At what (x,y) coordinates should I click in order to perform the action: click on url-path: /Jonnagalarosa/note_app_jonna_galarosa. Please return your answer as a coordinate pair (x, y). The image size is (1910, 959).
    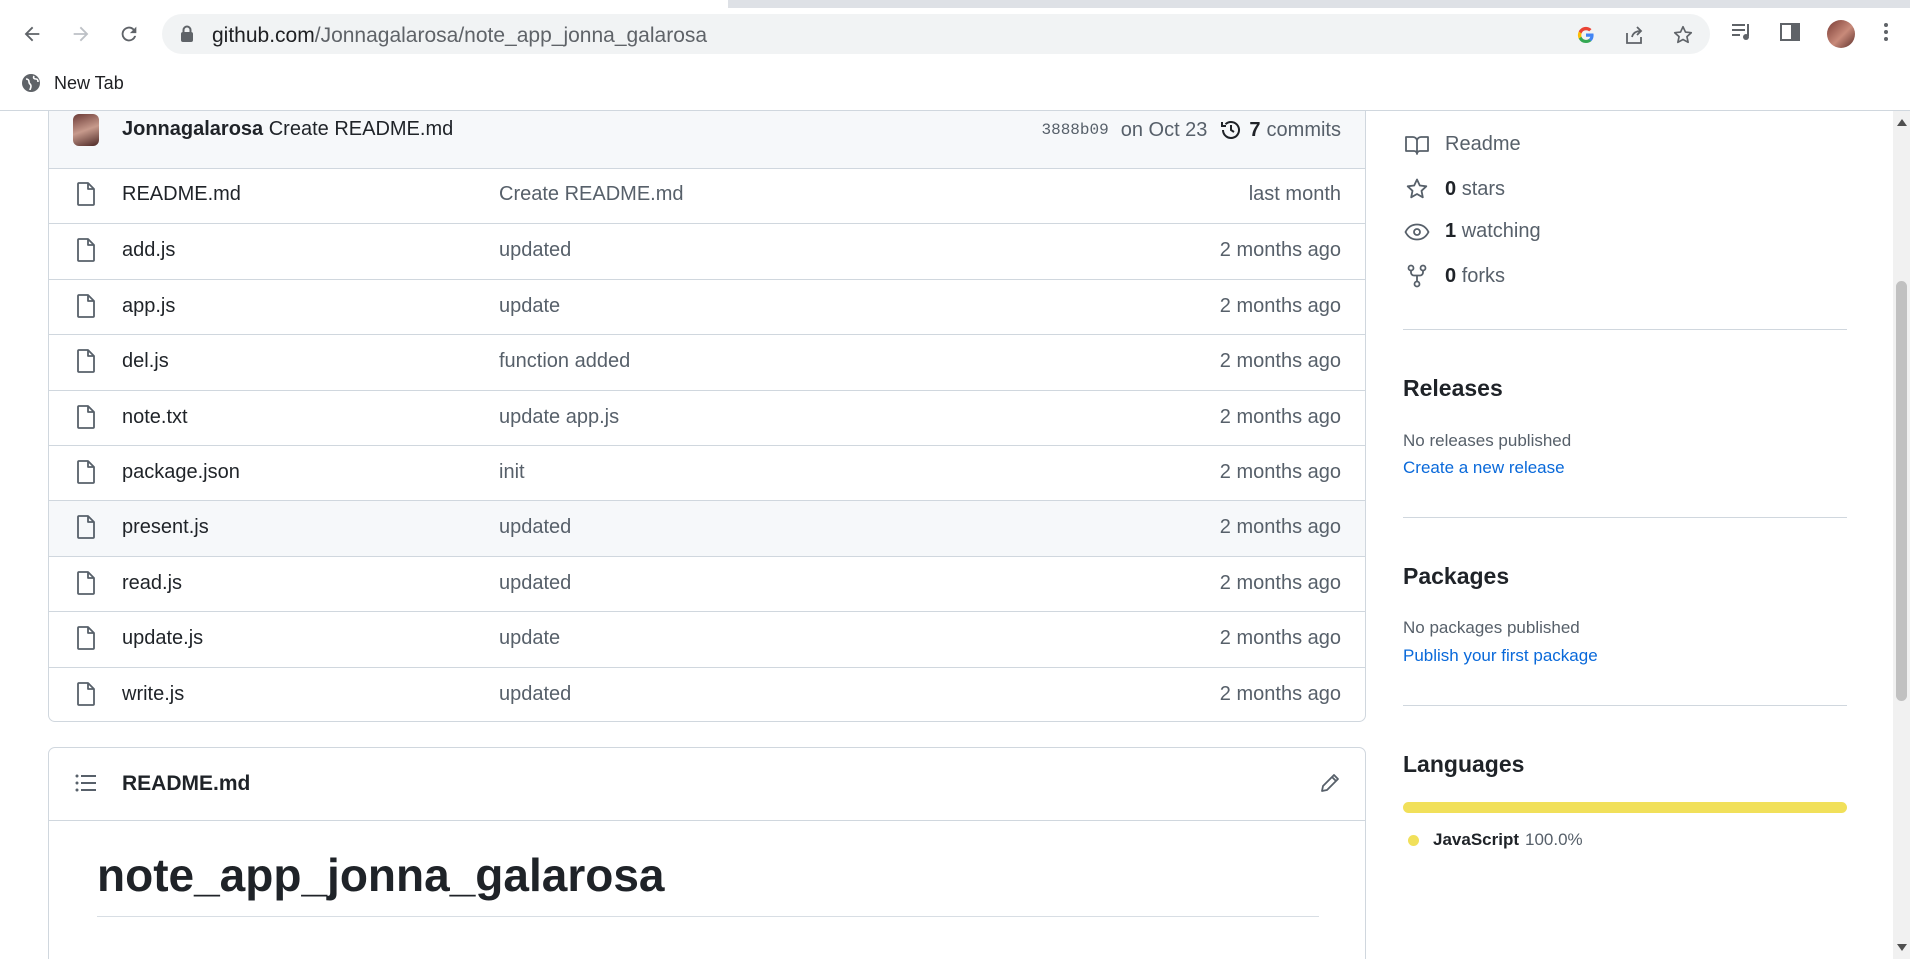
    Looking at the image, I should click on (511, 35).